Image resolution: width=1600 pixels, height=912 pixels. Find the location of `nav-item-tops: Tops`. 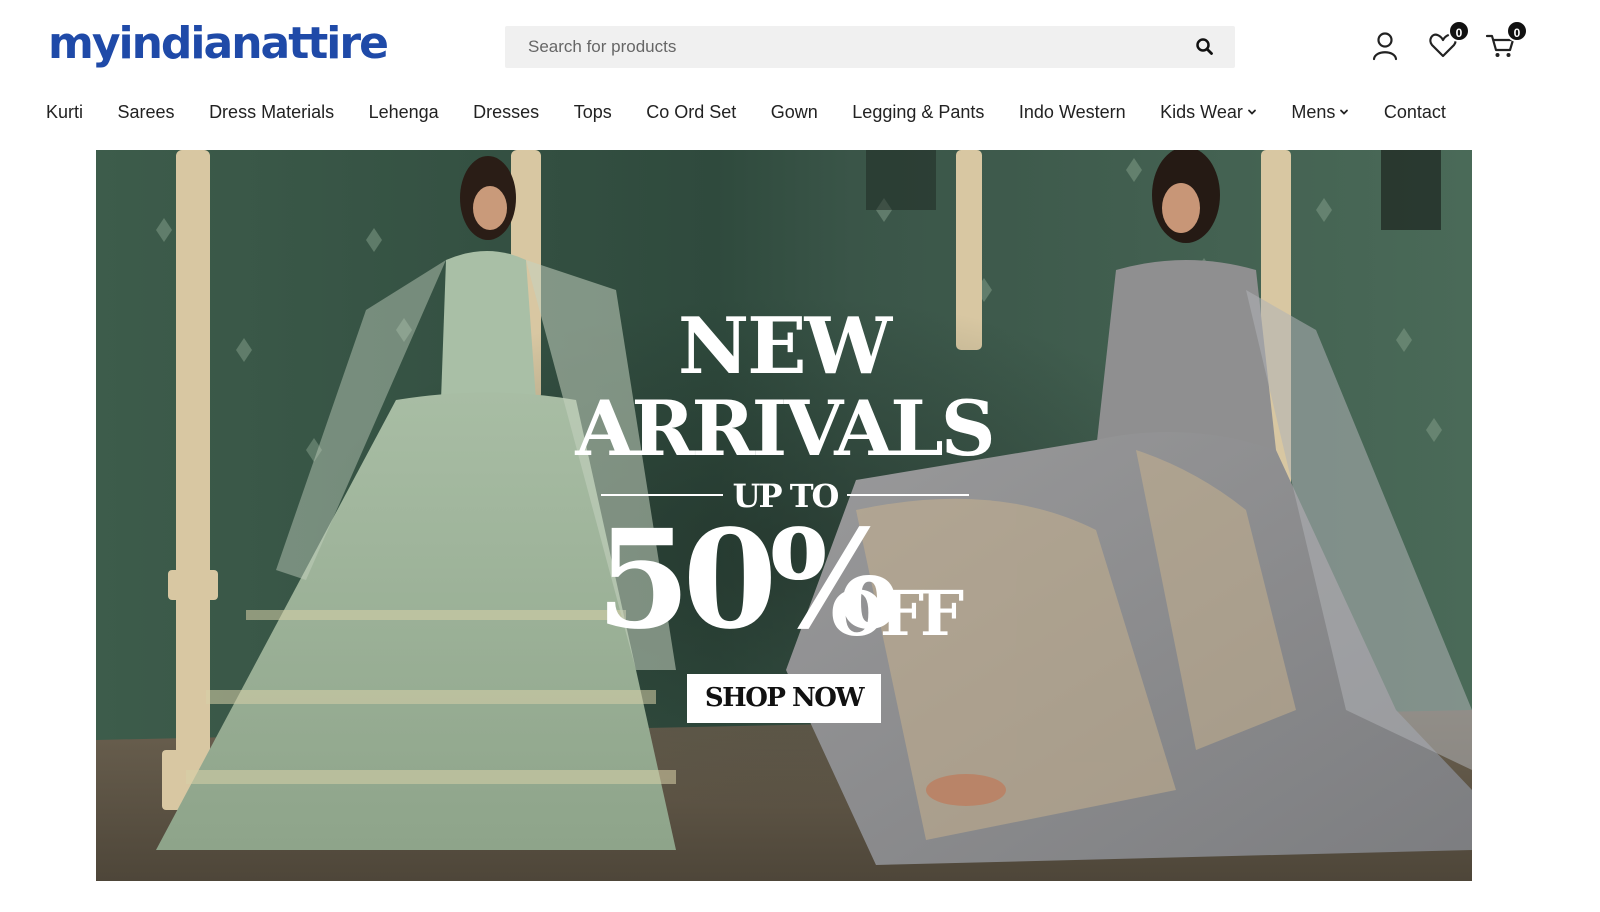

nav-item-tops: Tops is located at coordinates (593, 112).